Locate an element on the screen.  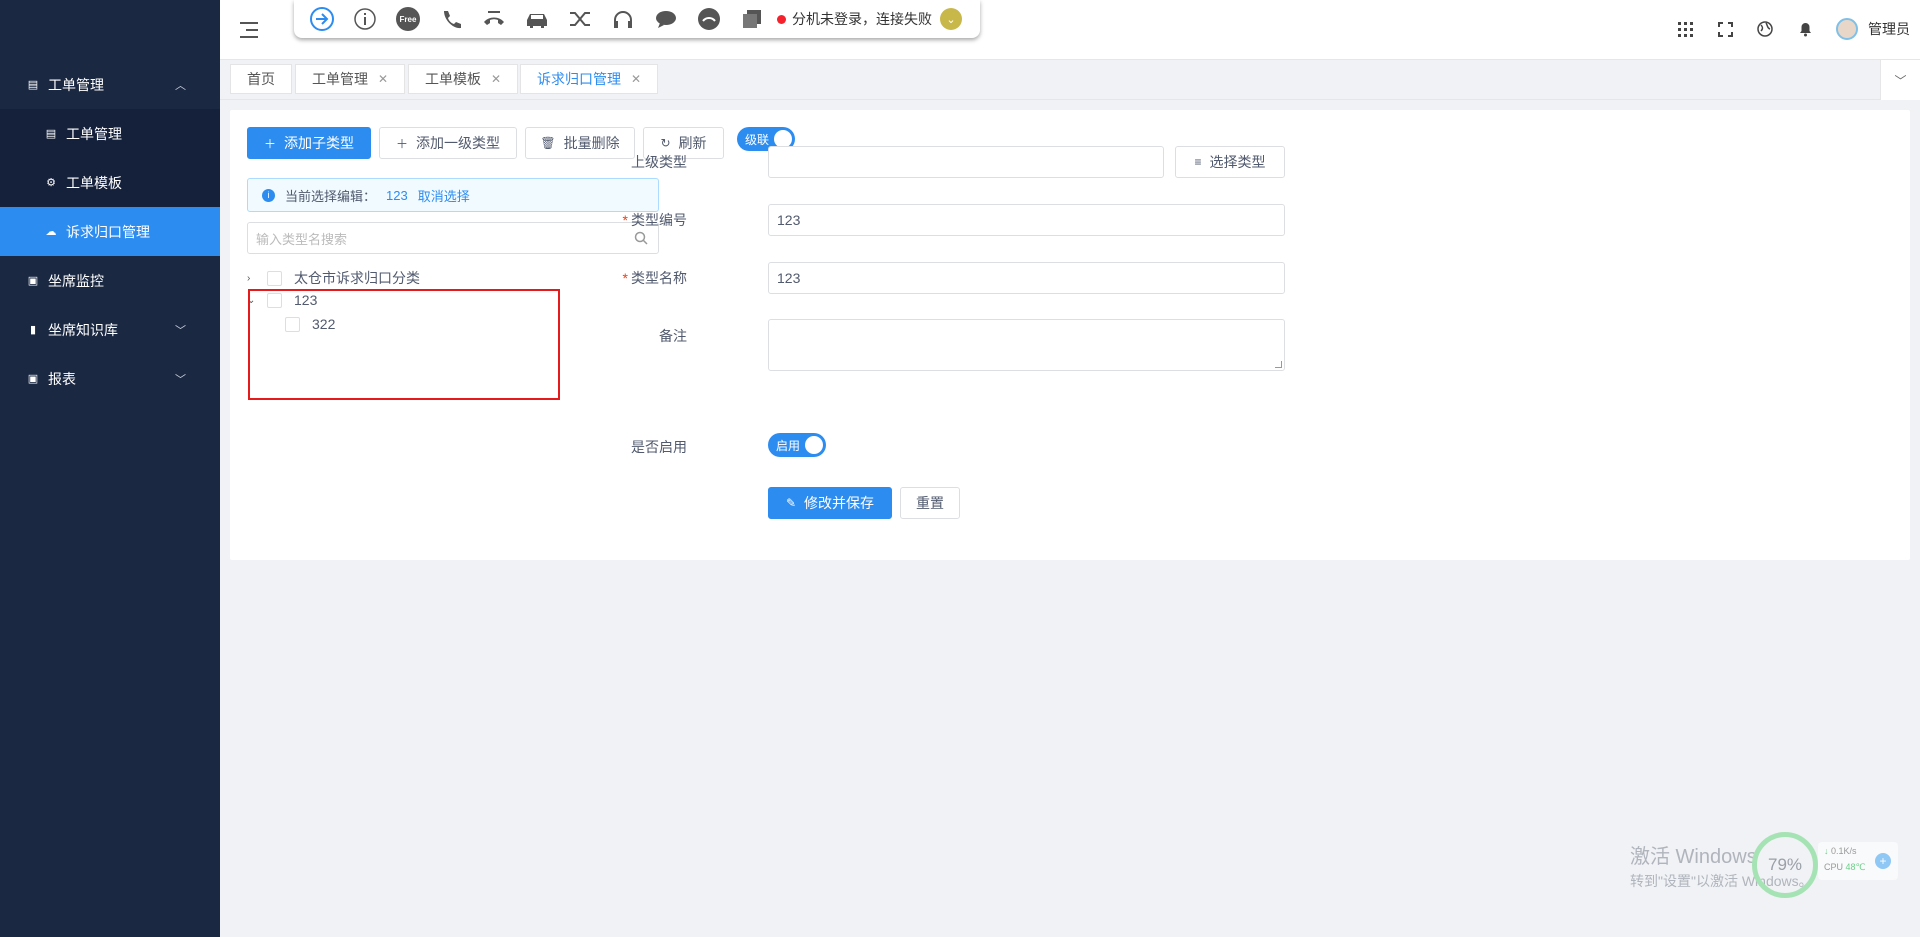
header: Free 分机未登录，连接失败 ⌄ 管理员 is located at coordinates (1070, 30).